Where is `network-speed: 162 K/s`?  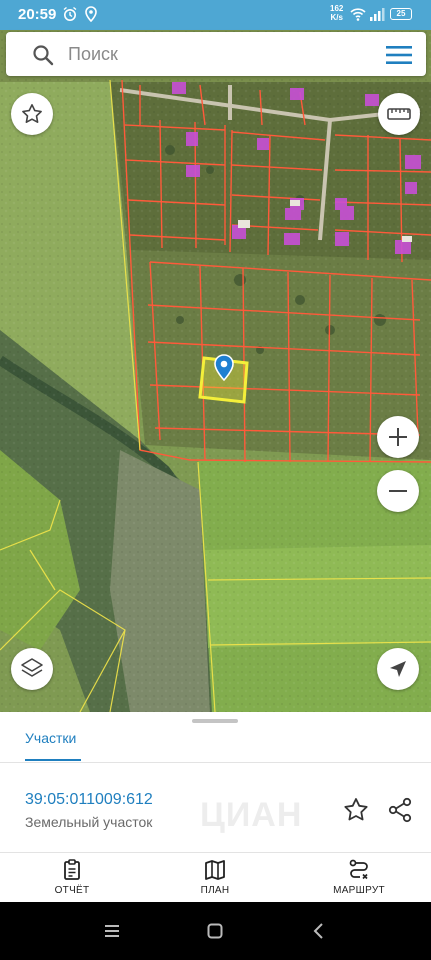
network-speed: 162 K/s is located at coordinates (336, 13).